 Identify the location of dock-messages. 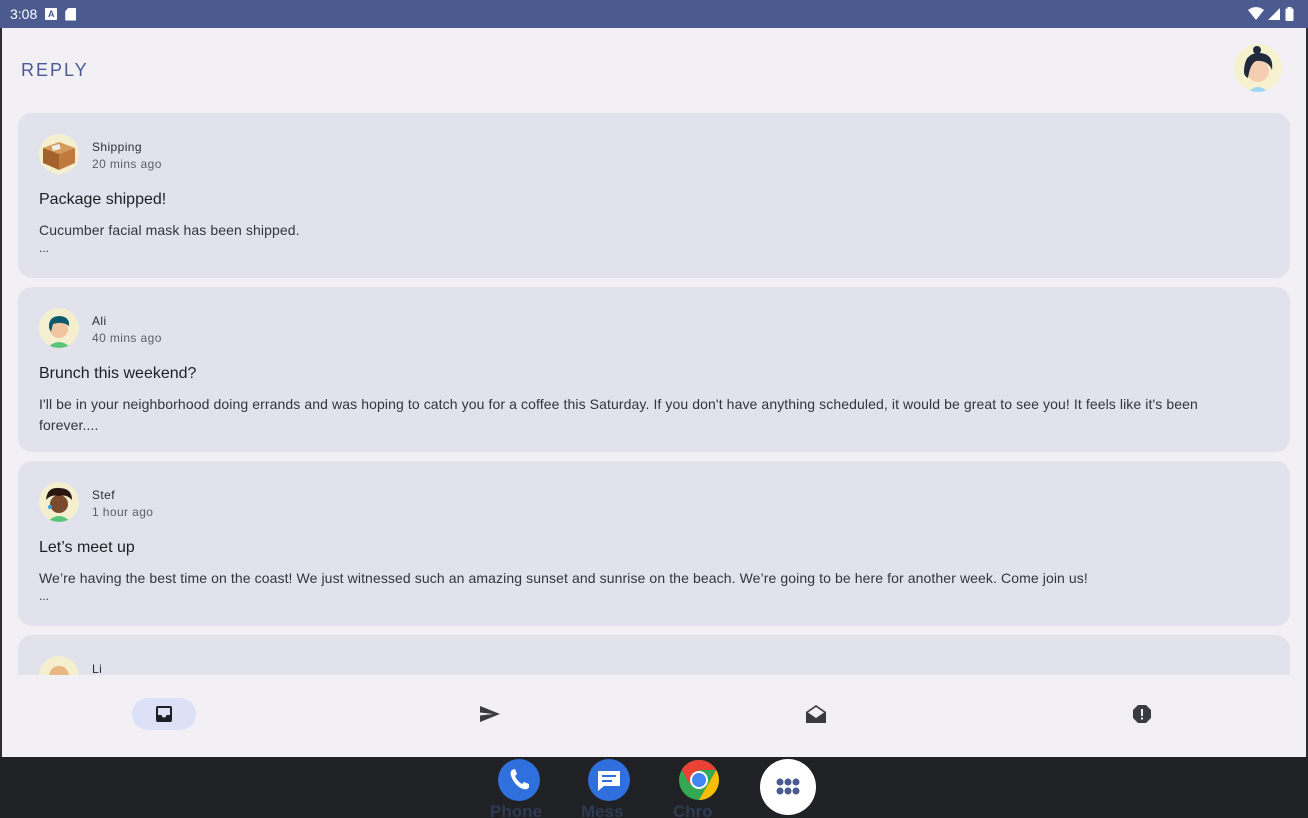
(609, 780).